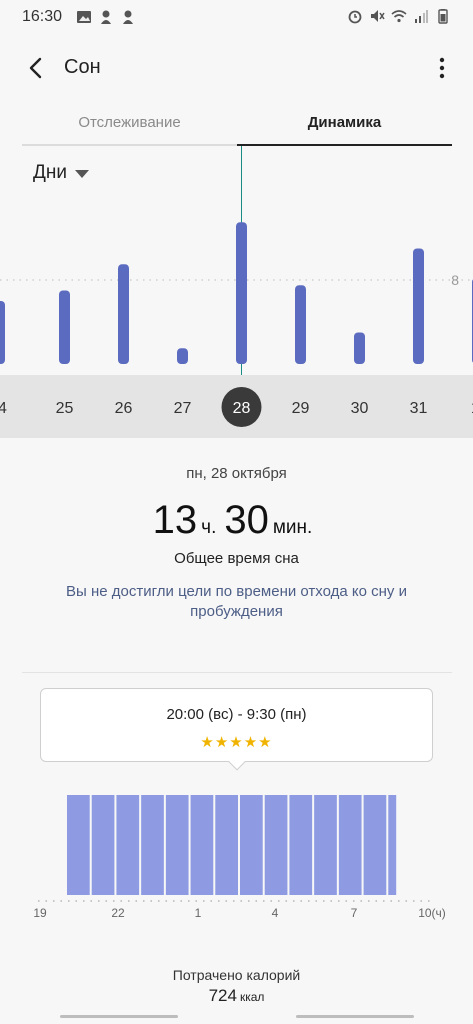 This screenshot has width=473, height=1024. Describe the element at coordinates (175, 520) in the screenshot. I see `sleep-hours: 13` at that location.